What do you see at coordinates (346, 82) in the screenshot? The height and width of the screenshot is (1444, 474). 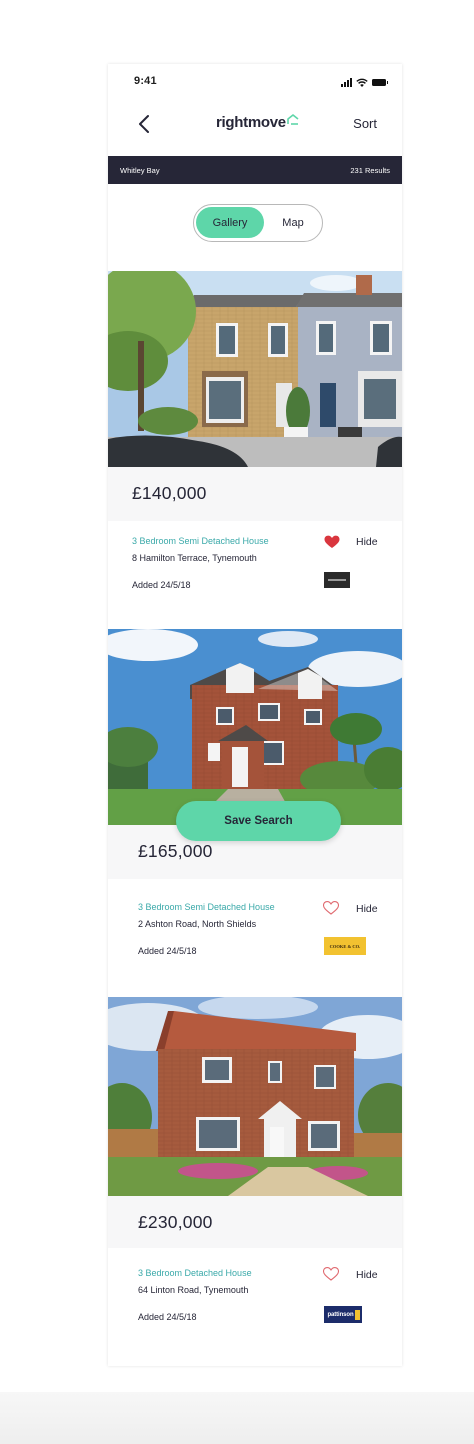 I see `signal-icon` at bounding box center [346, 82].